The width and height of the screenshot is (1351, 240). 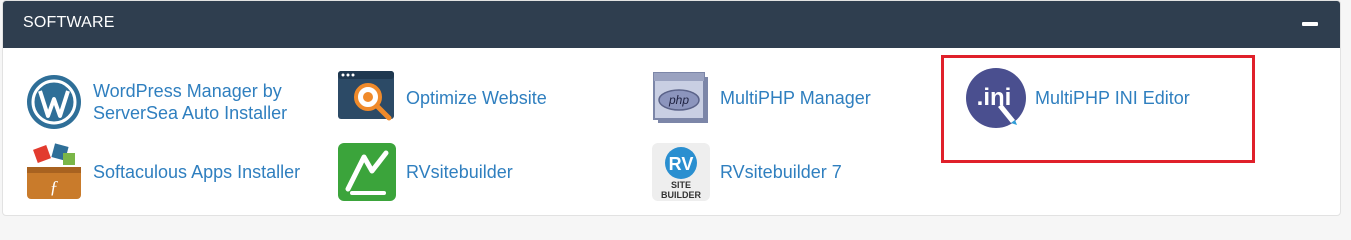 What do you see at coordinates (197, 172) in the screenshot?
I see `item-label: Softaculous Apps Installer` at bounding box center [197, 172].